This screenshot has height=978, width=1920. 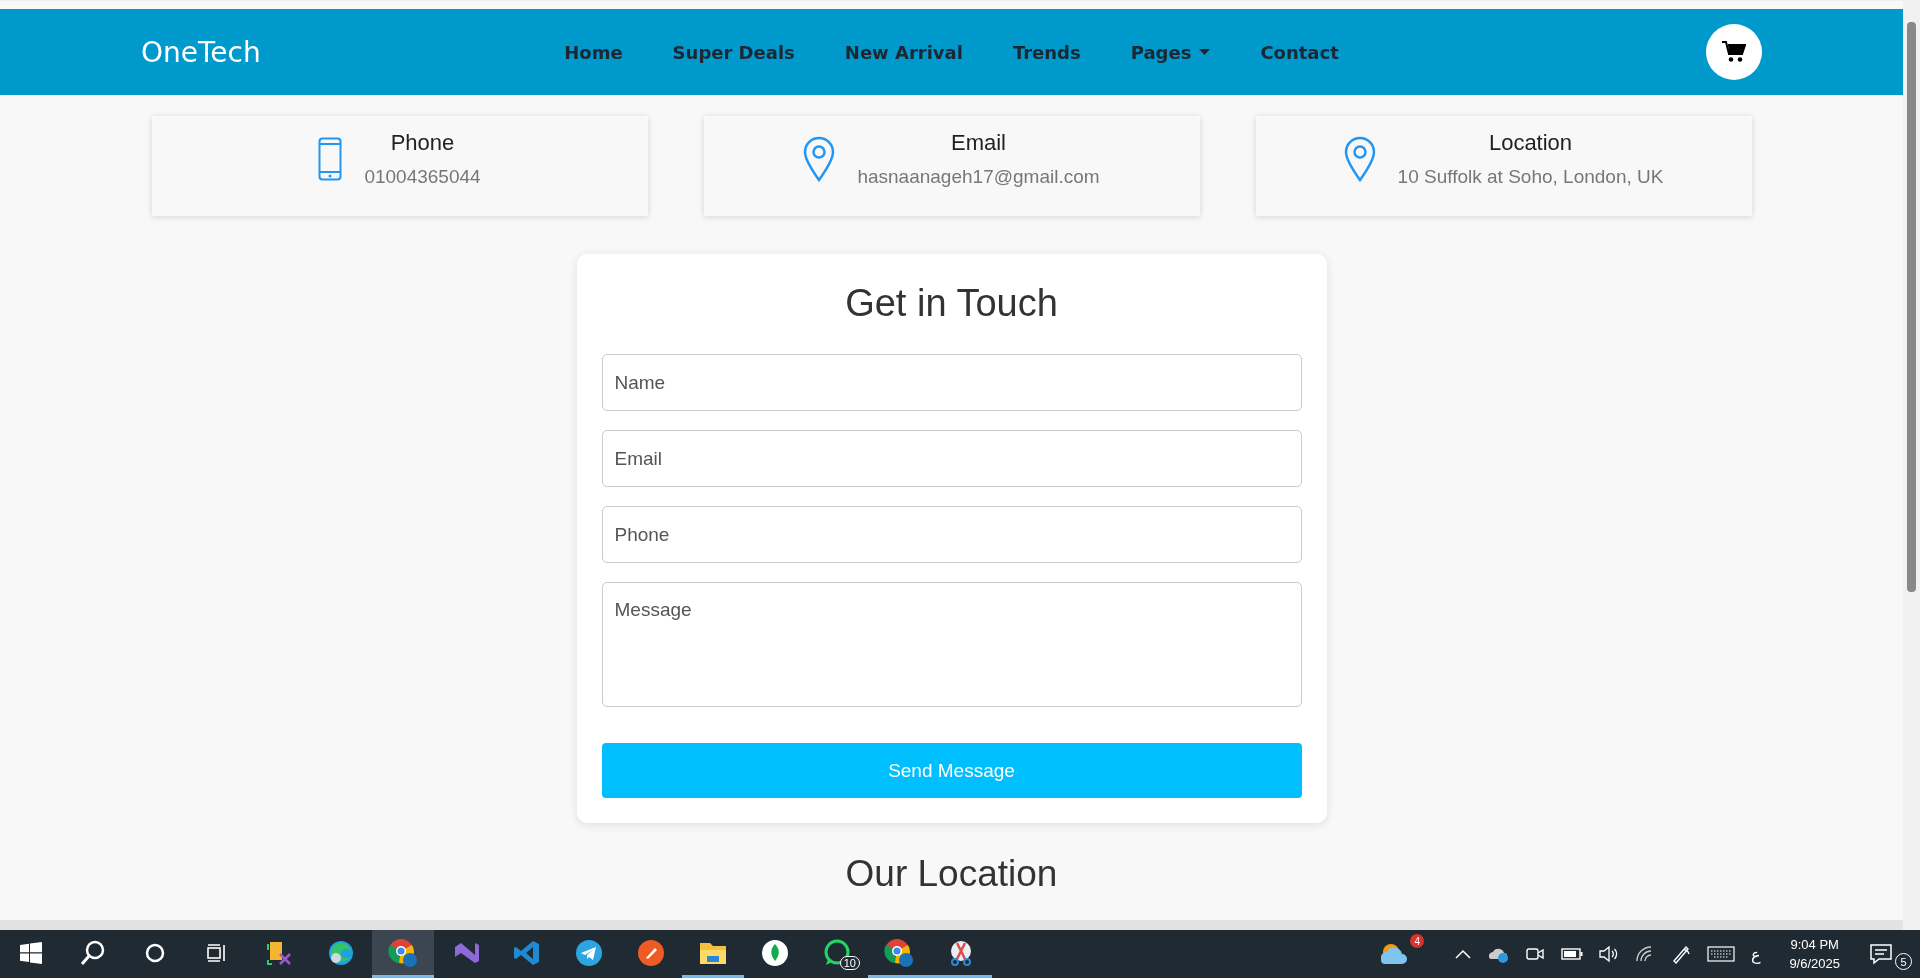 I want to click on nav-dropdown: Pages, so click(x=1170, y=52).